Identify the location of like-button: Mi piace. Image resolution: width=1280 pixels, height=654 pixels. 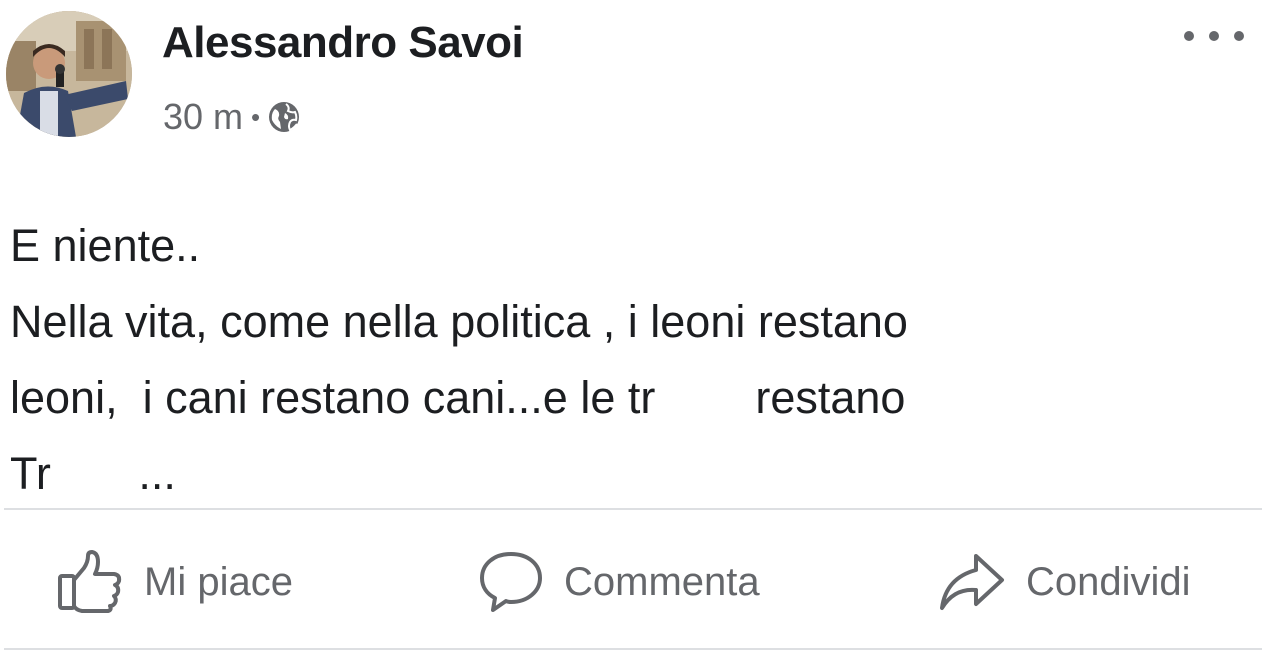
(174, 582).